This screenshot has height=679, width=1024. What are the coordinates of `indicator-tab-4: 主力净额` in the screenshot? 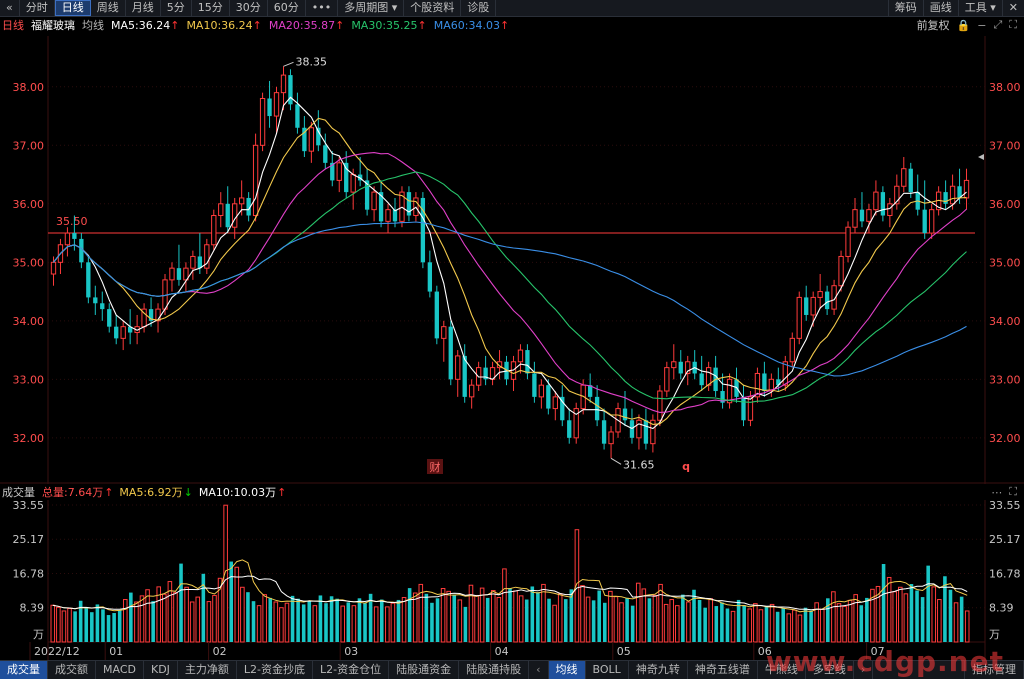 It's located at (207, 670).